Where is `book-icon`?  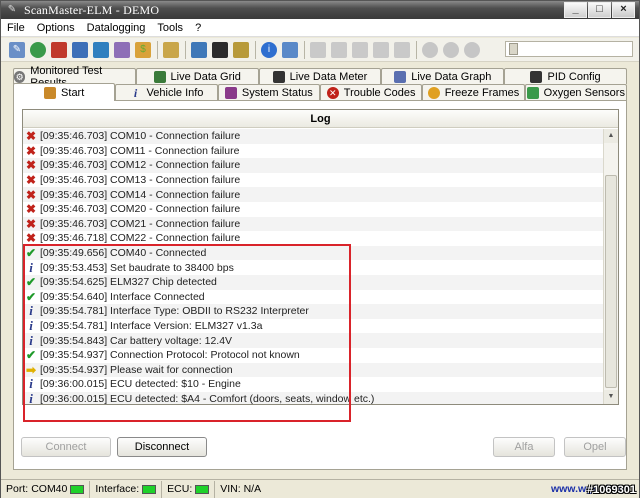
book-icon is located at coordinates (290, 49).